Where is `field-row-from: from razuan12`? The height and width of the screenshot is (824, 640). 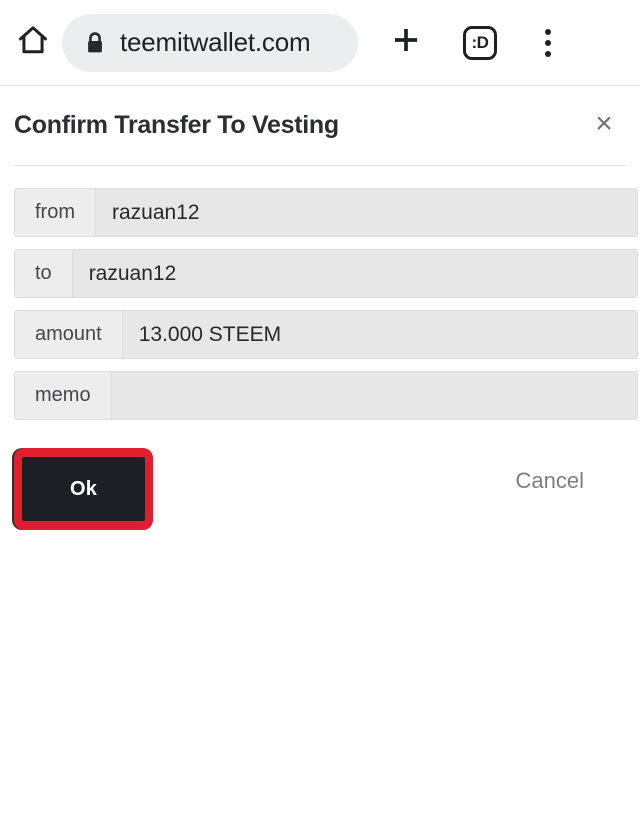 field-row-from: from razuan12 is located at coordinates (326, 212).